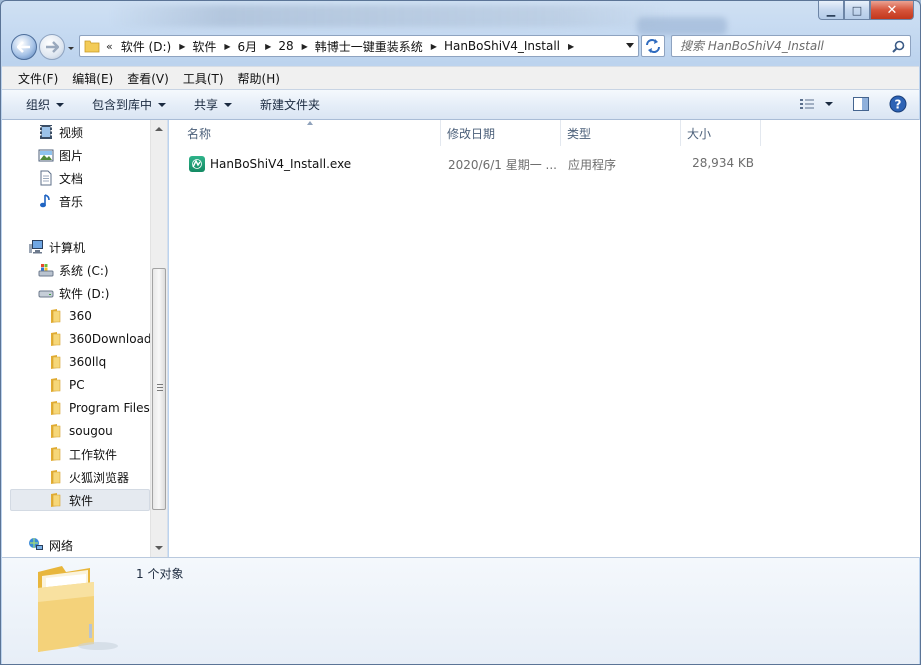  I want to click on network-icon, so click(36, 544).